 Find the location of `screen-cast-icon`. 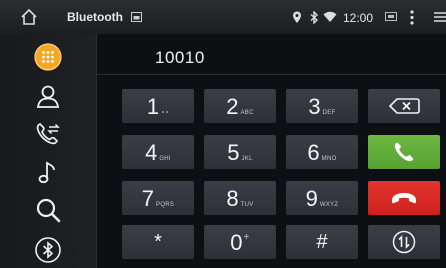

screen-cast-icon is located at coordinates (391, 16).